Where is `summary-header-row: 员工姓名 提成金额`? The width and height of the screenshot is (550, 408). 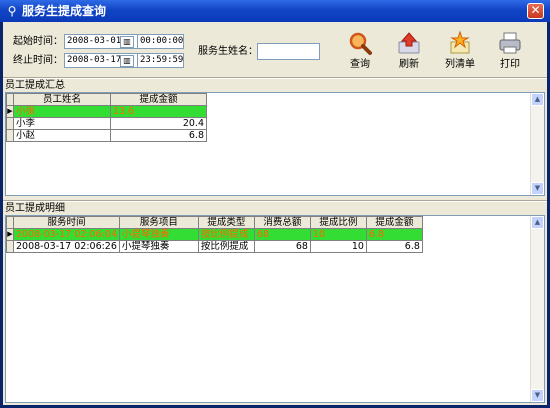 summary-header-row: 员工姓名 提成金额 is located at coordinates (106, 99).